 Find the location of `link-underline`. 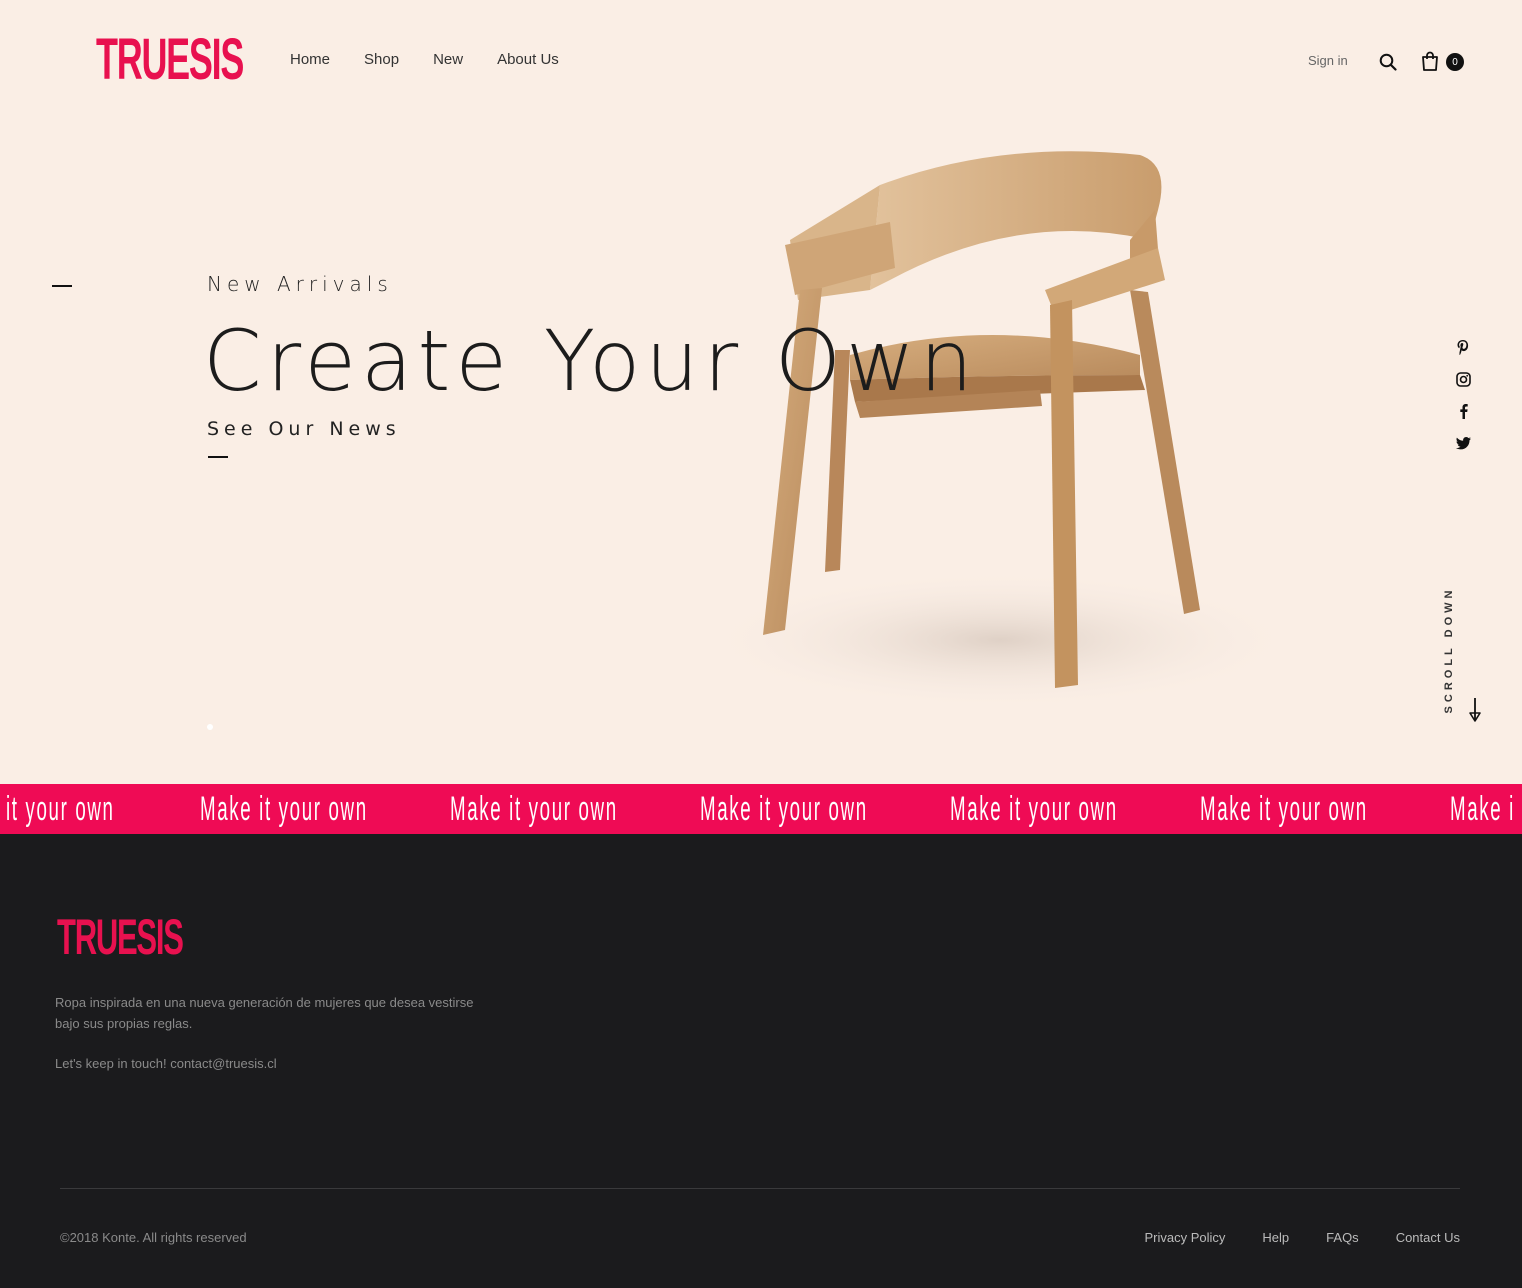

link-underline is located at coordinates (218, 457).